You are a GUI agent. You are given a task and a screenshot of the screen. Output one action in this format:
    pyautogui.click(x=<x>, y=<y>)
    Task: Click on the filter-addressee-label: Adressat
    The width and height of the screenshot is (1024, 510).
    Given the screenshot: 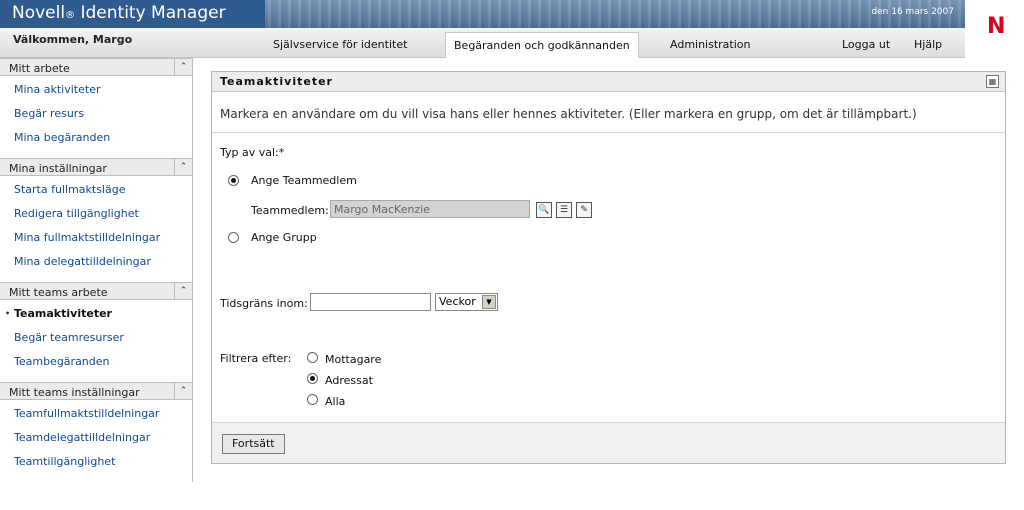 What is the action you would take?
    pyautogui.click(x=349, y=380)
    